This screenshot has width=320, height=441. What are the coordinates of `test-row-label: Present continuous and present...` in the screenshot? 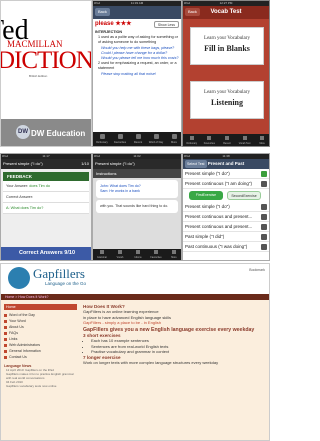 It's located at (219, 216).